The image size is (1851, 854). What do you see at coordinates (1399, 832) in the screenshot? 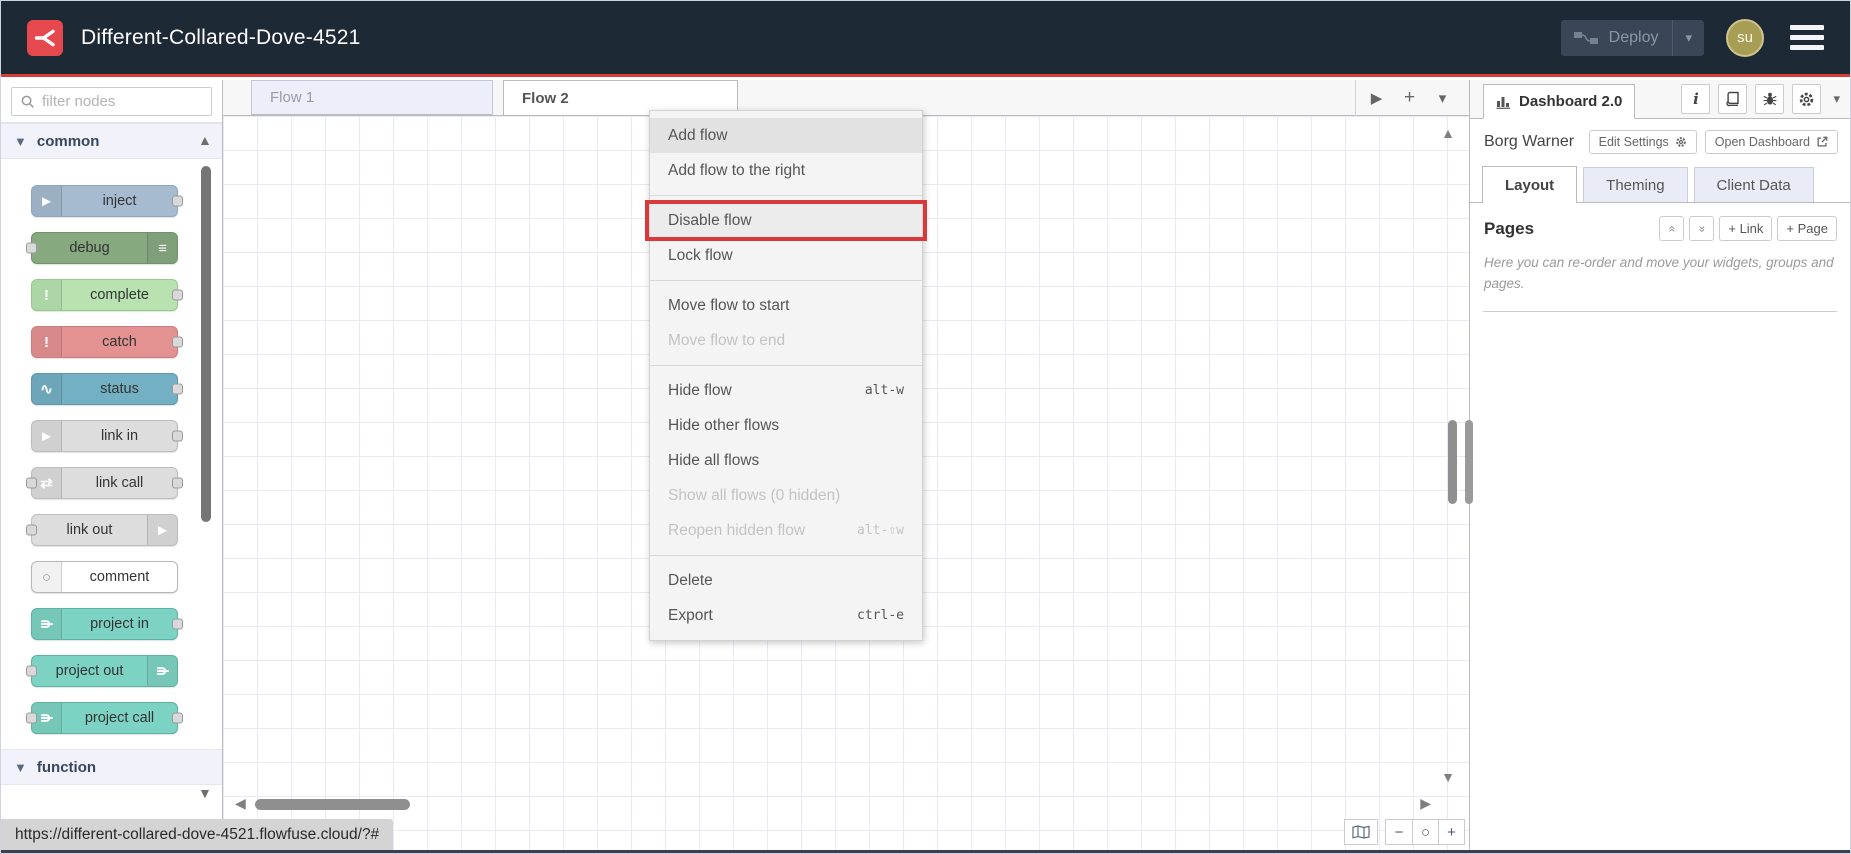
I see `zoom-out-button: −` at bounding box center [1399, 832].